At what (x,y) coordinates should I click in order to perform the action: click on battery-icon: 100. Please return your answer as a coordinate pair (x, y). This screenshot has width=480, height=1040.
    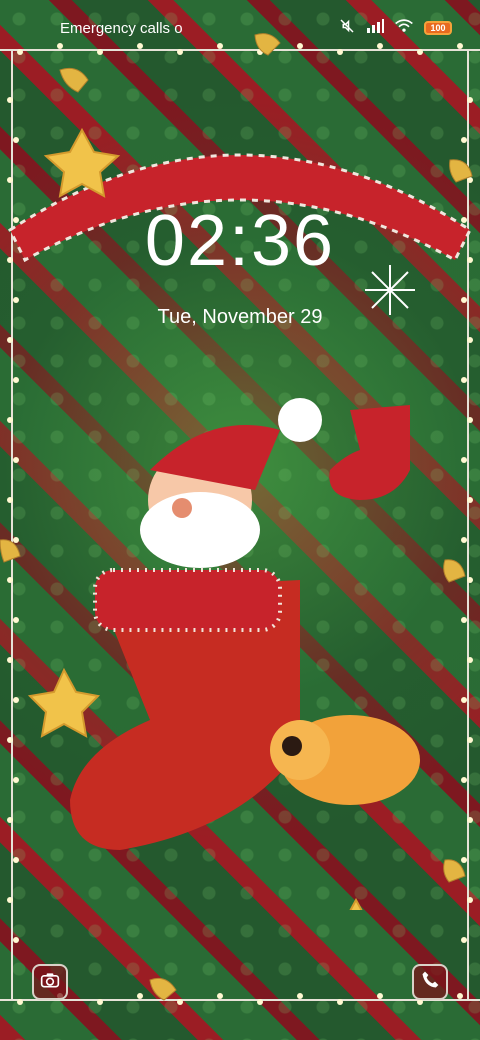
    Looking at the image, I should click on (438, 28).